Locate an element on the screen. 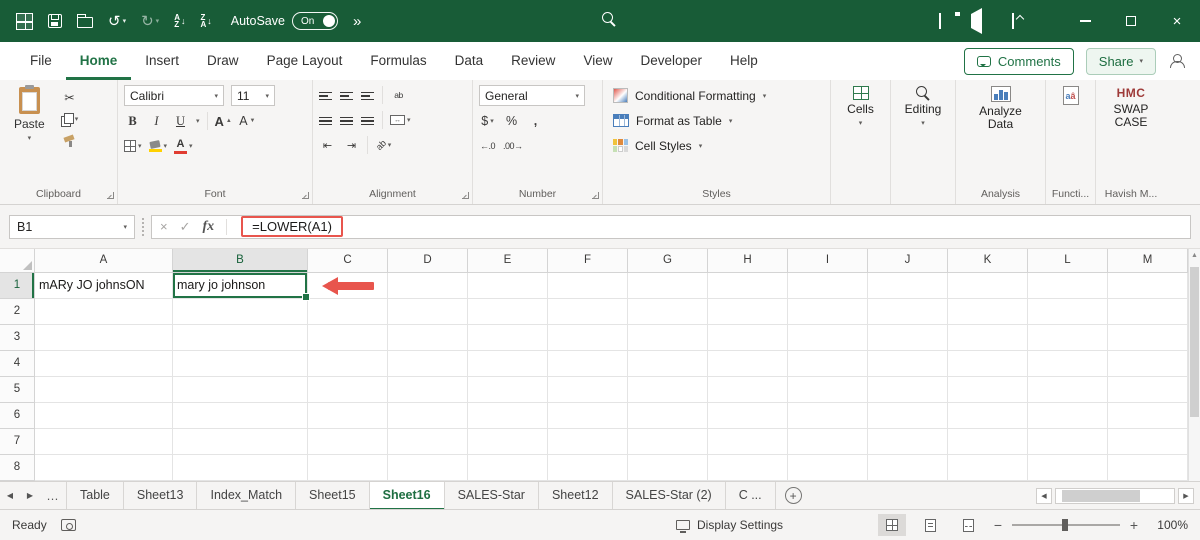 The image size is (1200, 540). cell-L6 is located at coordinates (1068, 416).